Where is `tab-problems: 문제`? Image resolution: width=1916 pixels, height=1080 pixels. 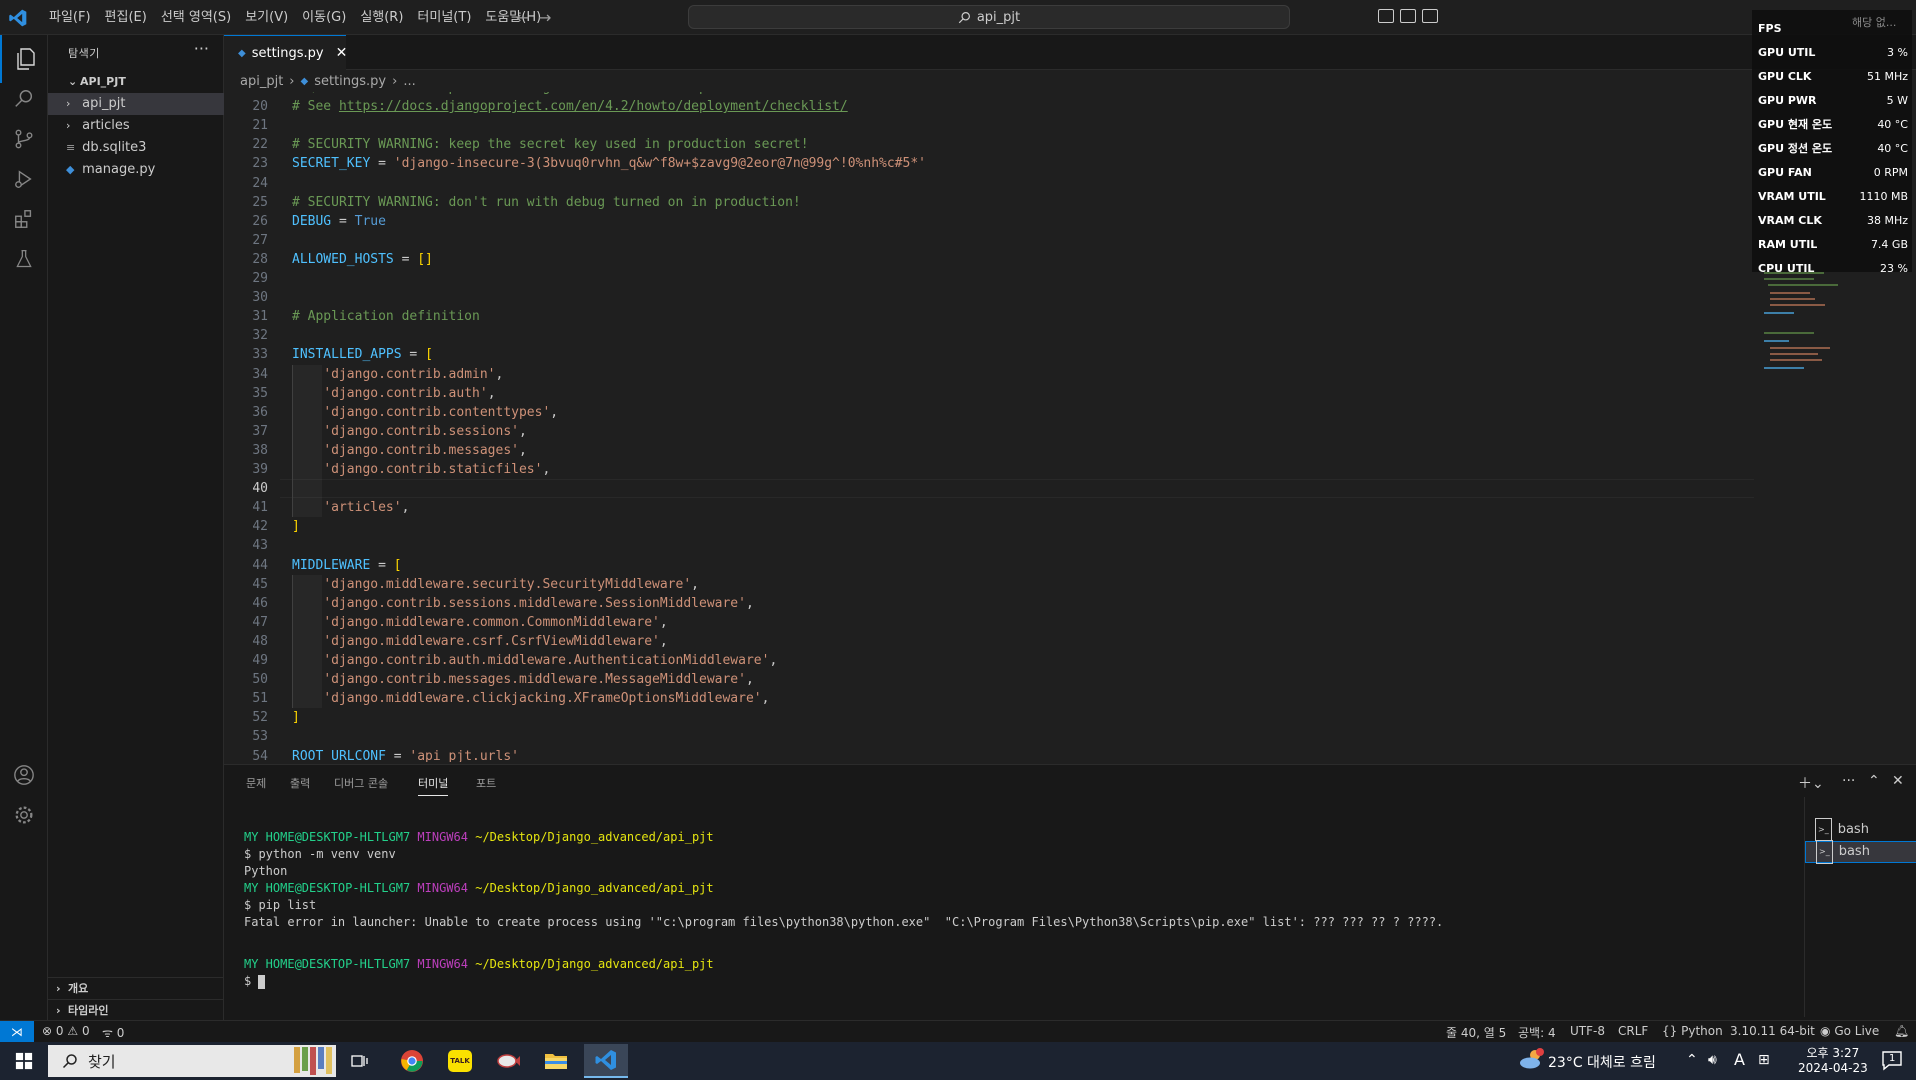 tab-problems: 문제 is located at coordinates (256, 783).